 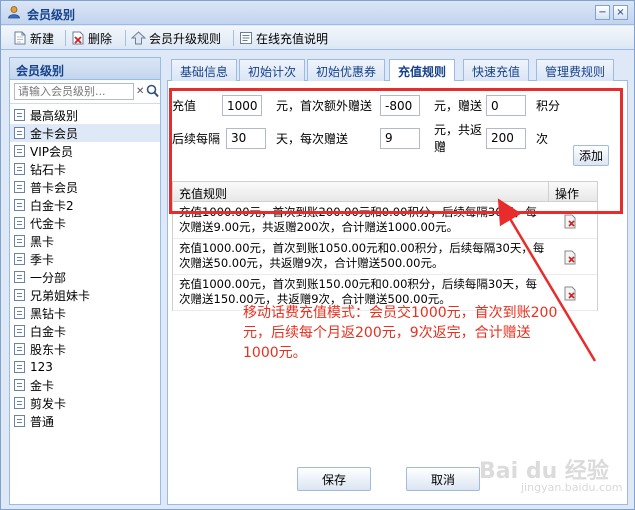 I want to click on delete-button: 删除, so click(x=91, y=38).